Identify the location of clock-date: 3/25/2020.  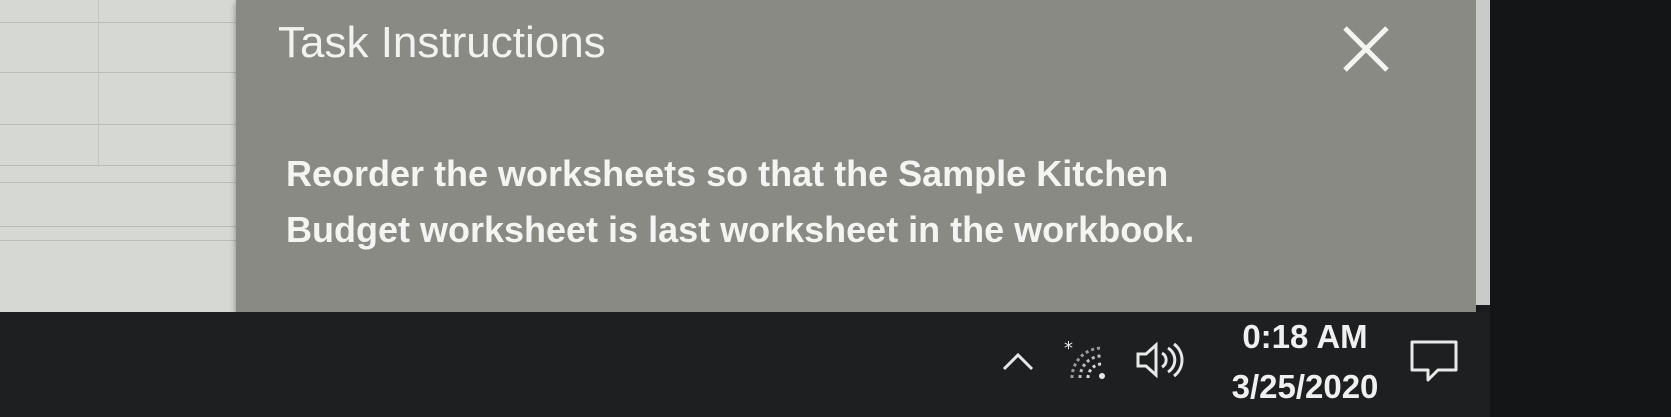
(1305, 386).